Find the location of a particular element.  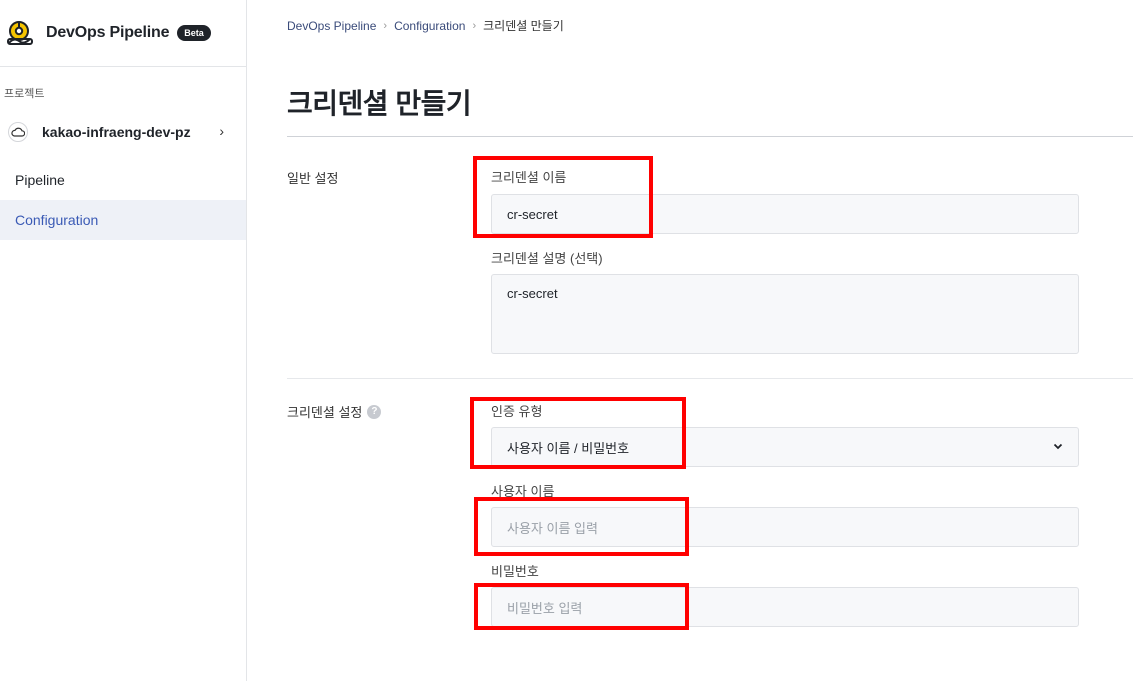

credential-settings-text: 크리덴셜 설정 is located at coordinates (325, 412).